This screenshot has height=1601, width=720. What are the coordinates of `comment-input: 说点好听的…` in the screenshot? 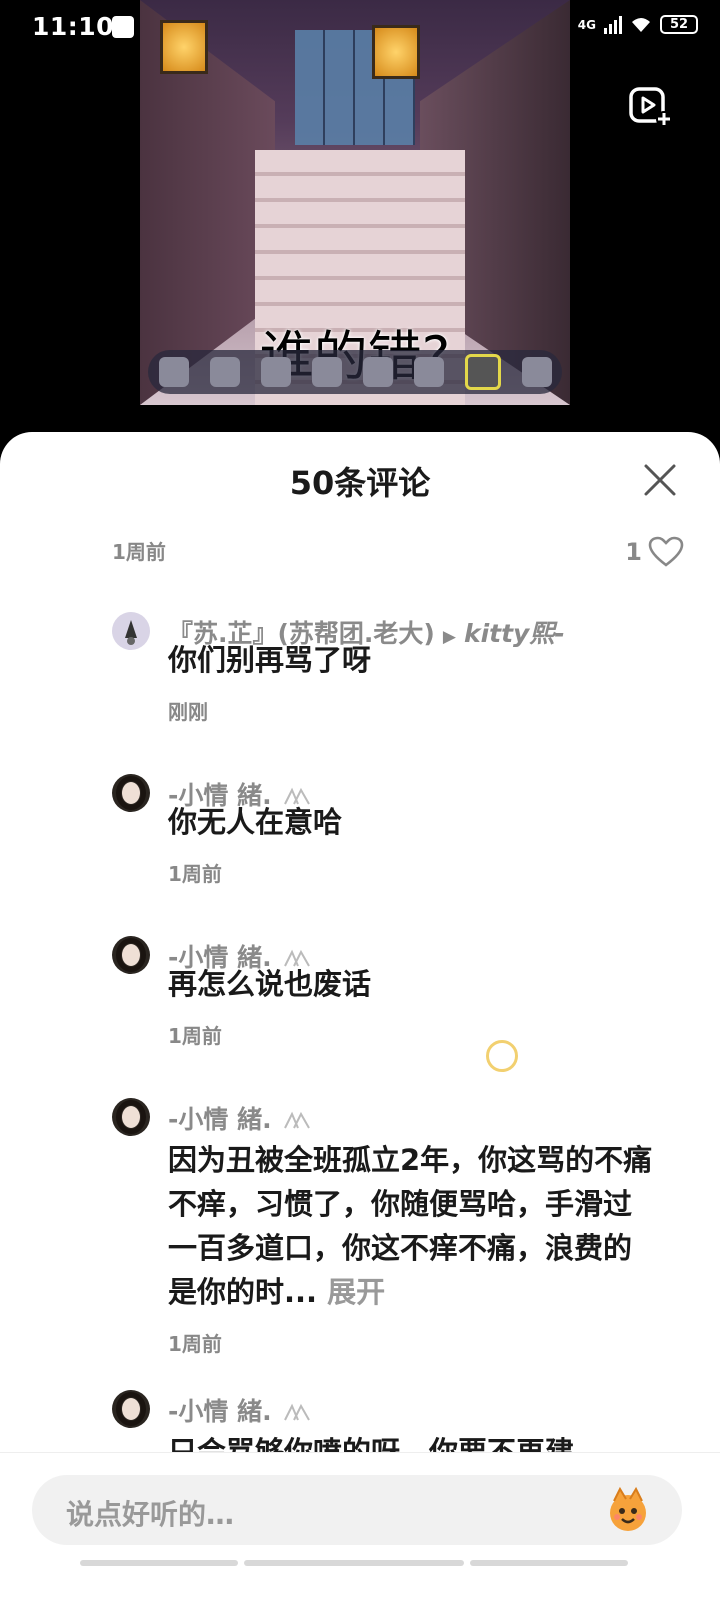 It's located at (357, 1510).